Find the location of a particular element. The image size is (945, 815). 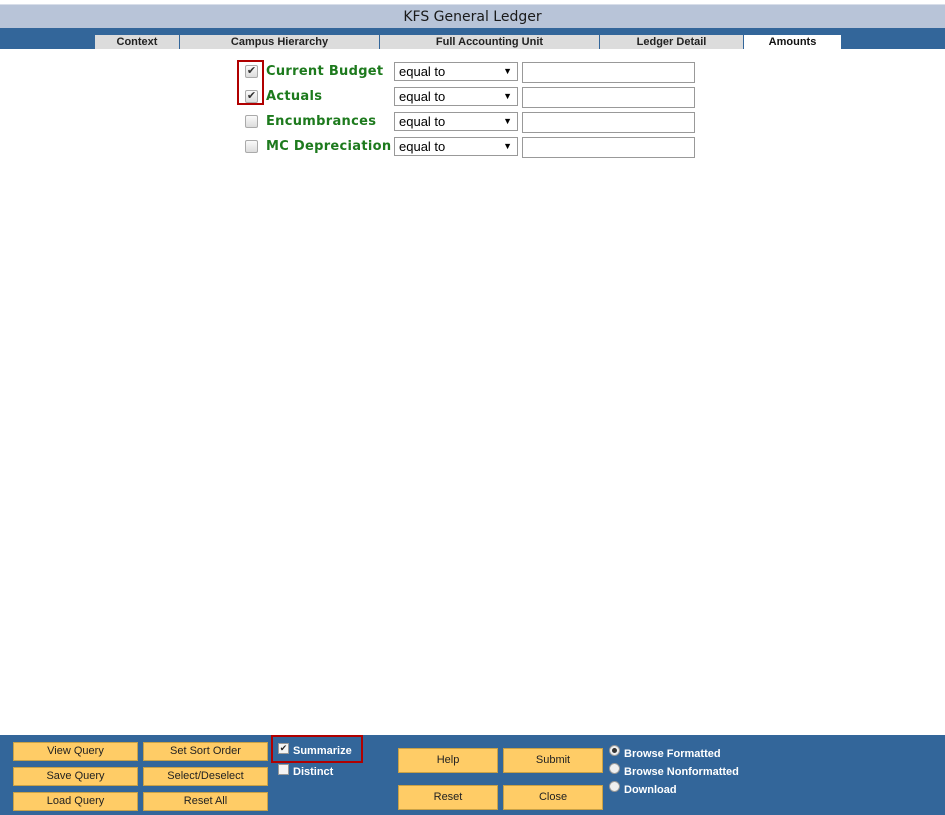

close-button: Close is located at coordinates (553, 797).